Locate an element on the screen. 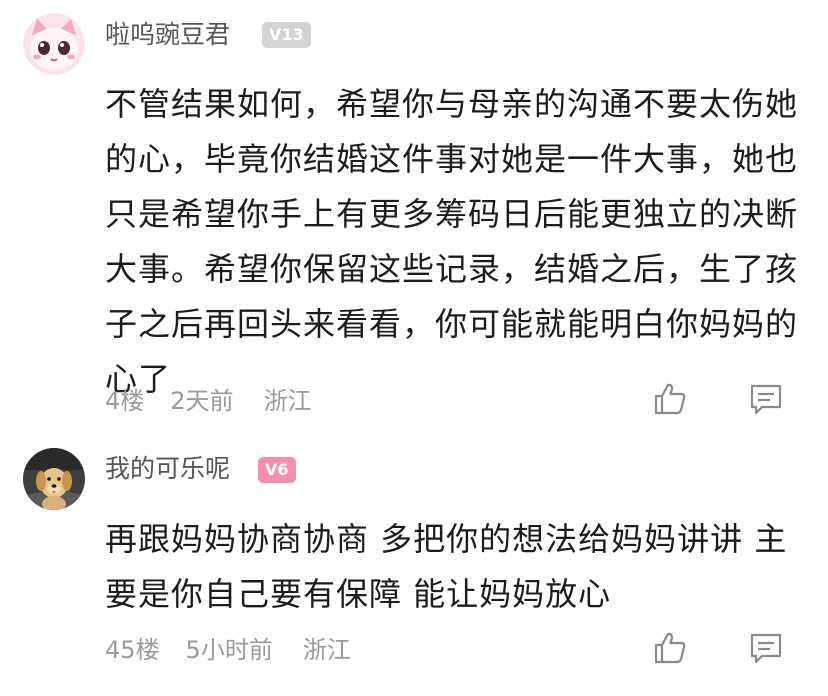  pink-cartoon-avatar-icon is located at coordinates (54, 44).